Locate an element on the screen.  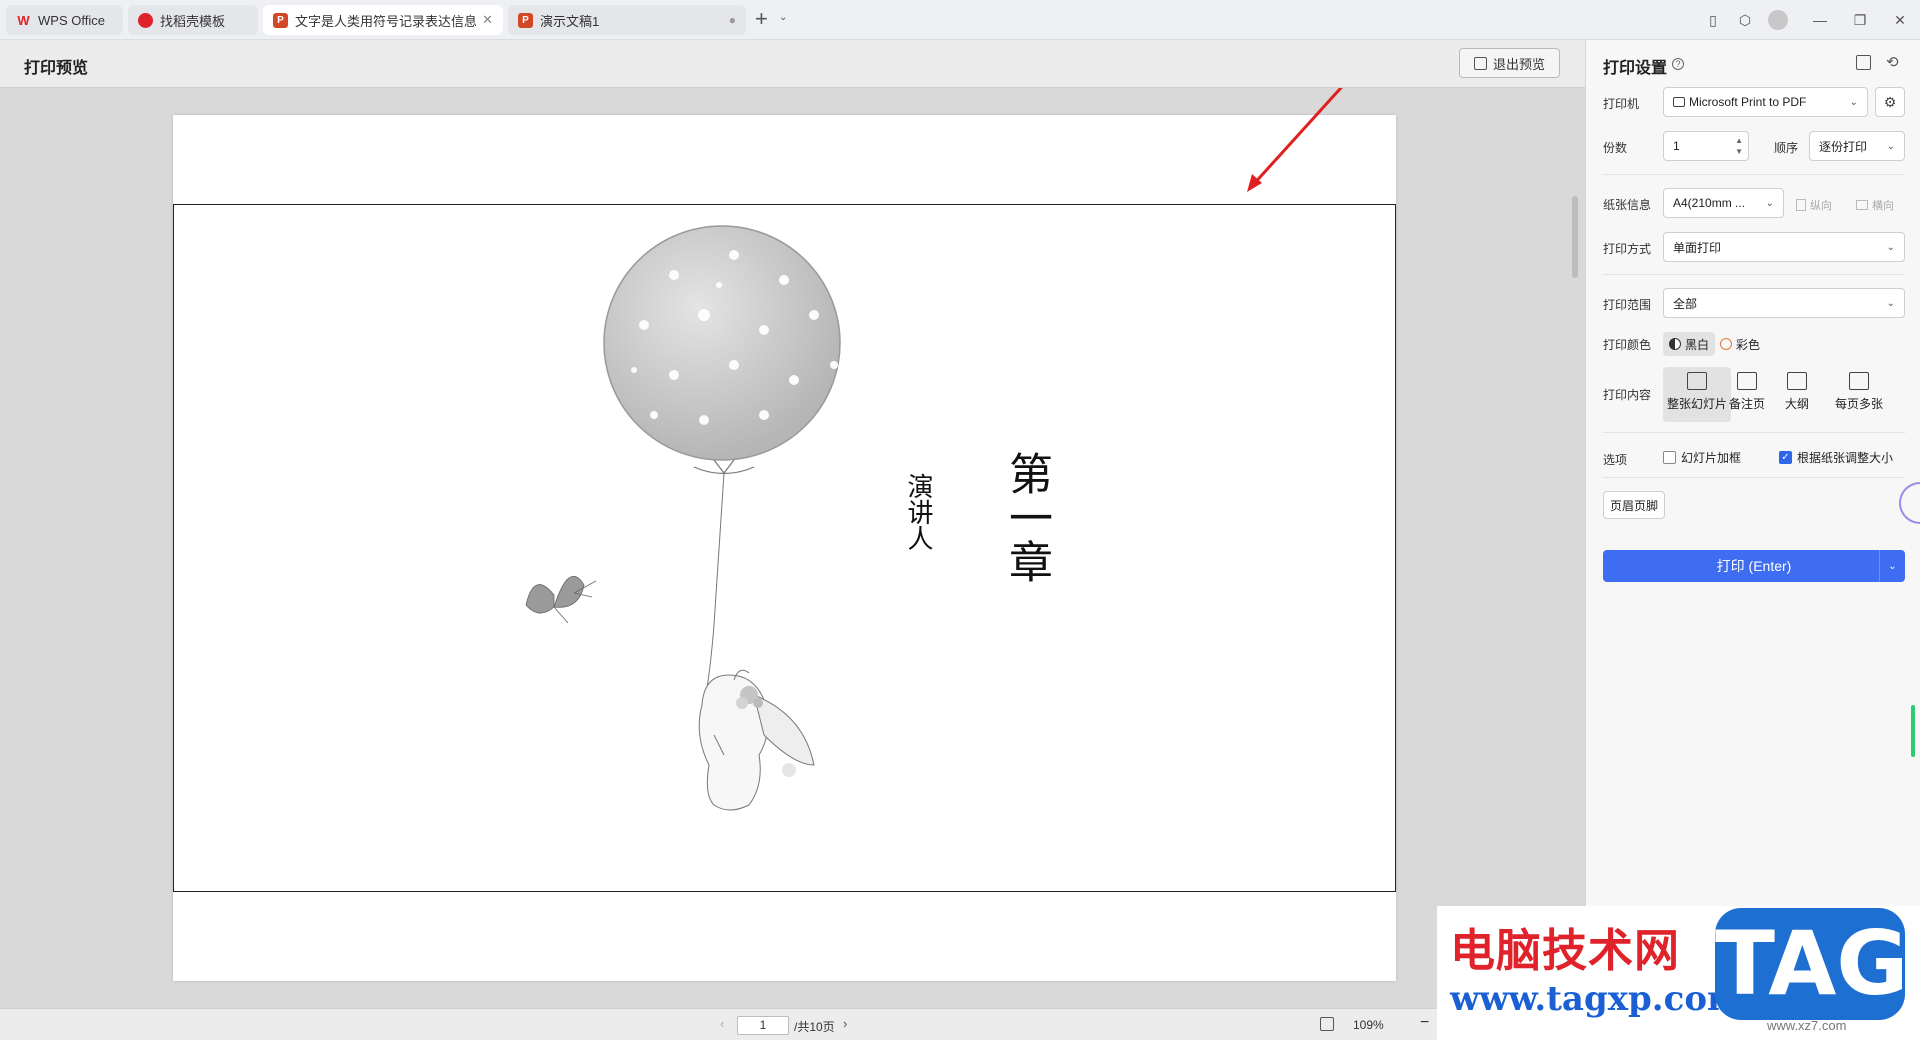
panel-scroll-indicator is located at coordinates (1913, 731).